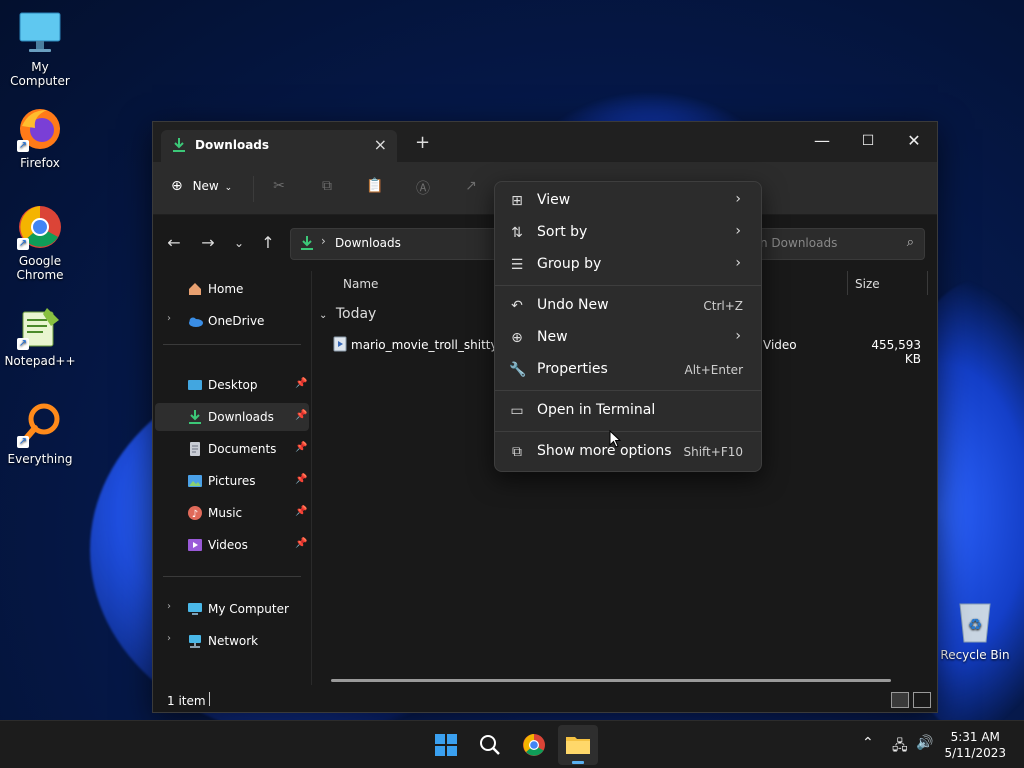 Image resolution: width=1024 pixels, height=768 pixels. Describe the element at coordinates (596, 410) in the screenshot. I see `menu-item-label: Open in Terminal` at that location.